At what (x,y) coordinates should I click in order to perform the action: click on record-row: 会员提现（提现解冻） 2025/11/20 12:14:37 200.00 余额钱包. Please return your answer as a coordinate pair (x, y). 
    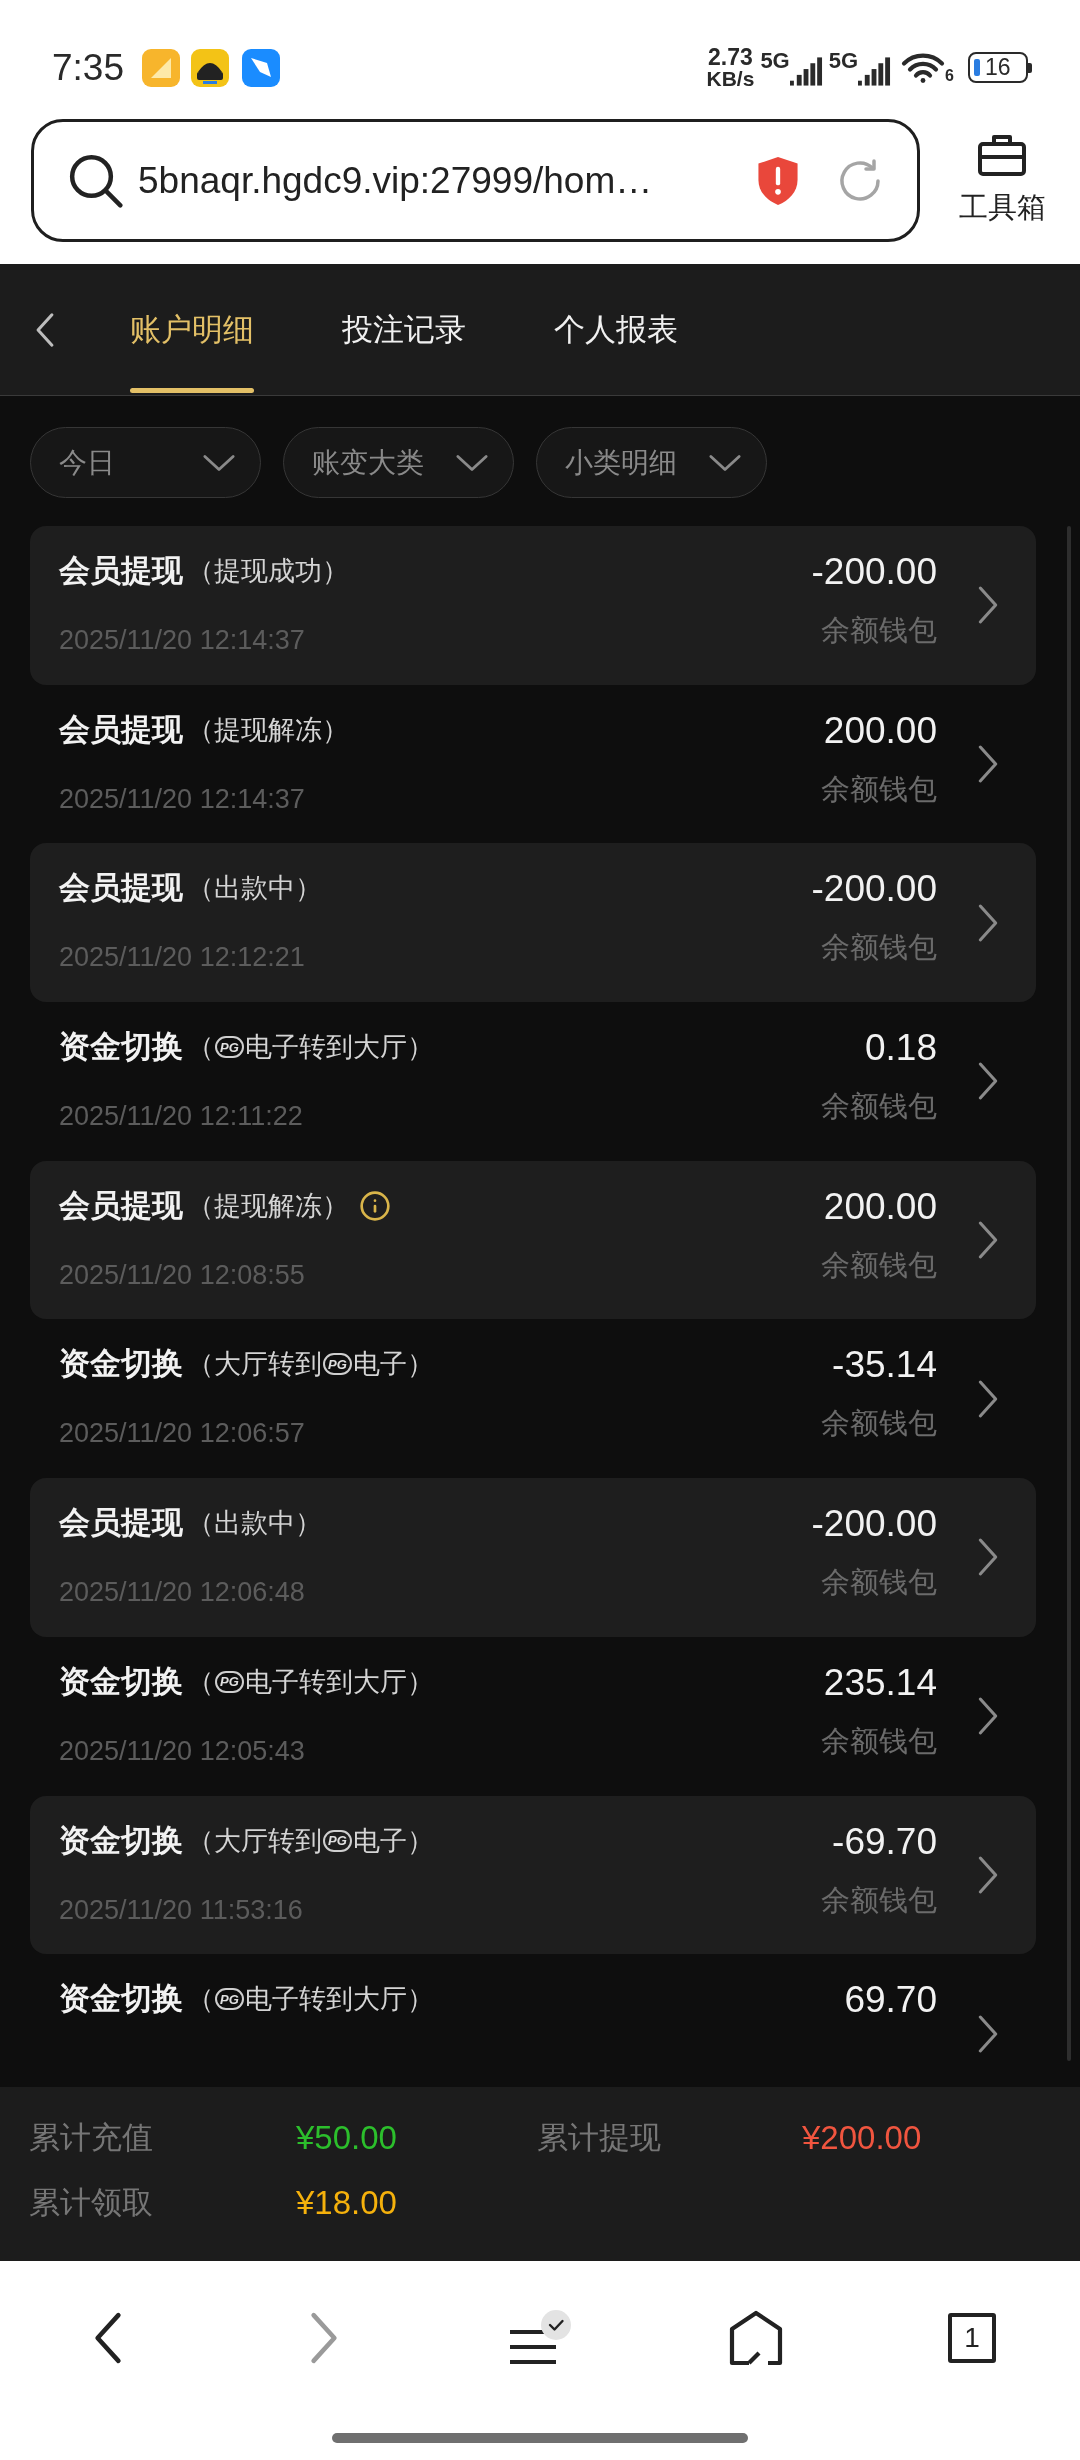
    Looking at the image, I should click on (533, 764).